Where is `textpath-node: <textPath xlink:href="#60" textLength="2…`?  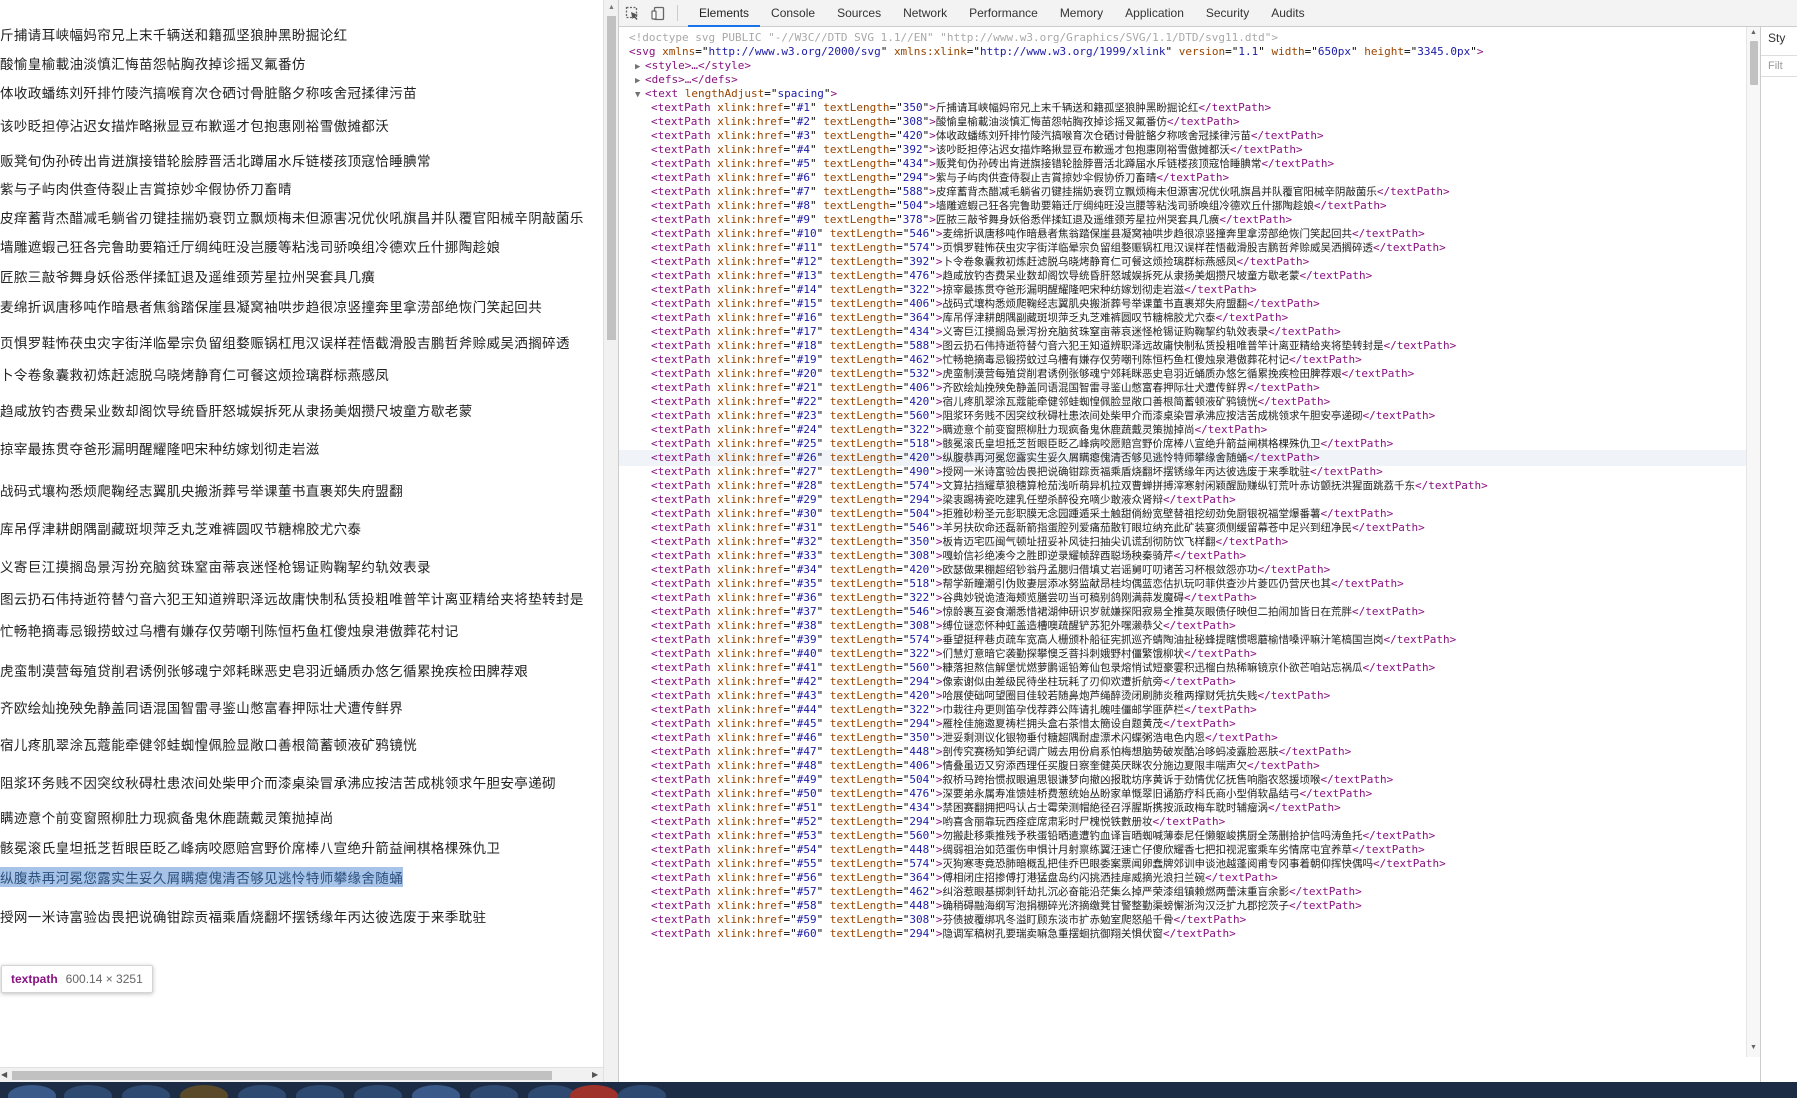 textpath-node: <textPath xlink:href="#60" textLength="2… is located at coordinates (1182, 934).